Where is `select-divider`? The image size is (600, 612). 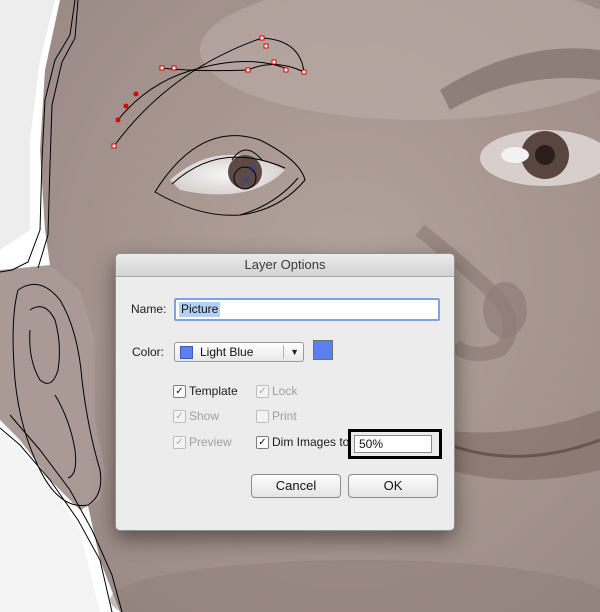 select-divider is located at coordinates (283, 352).